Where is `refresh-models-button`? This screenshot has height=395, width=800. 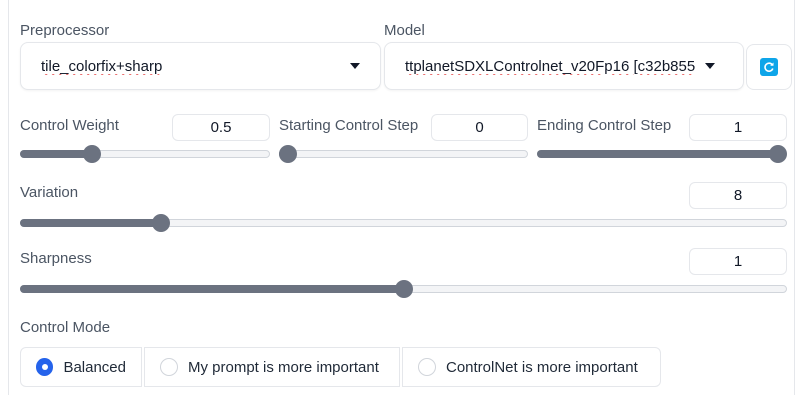 refresh-models-button is located at coordinates (769, 67).